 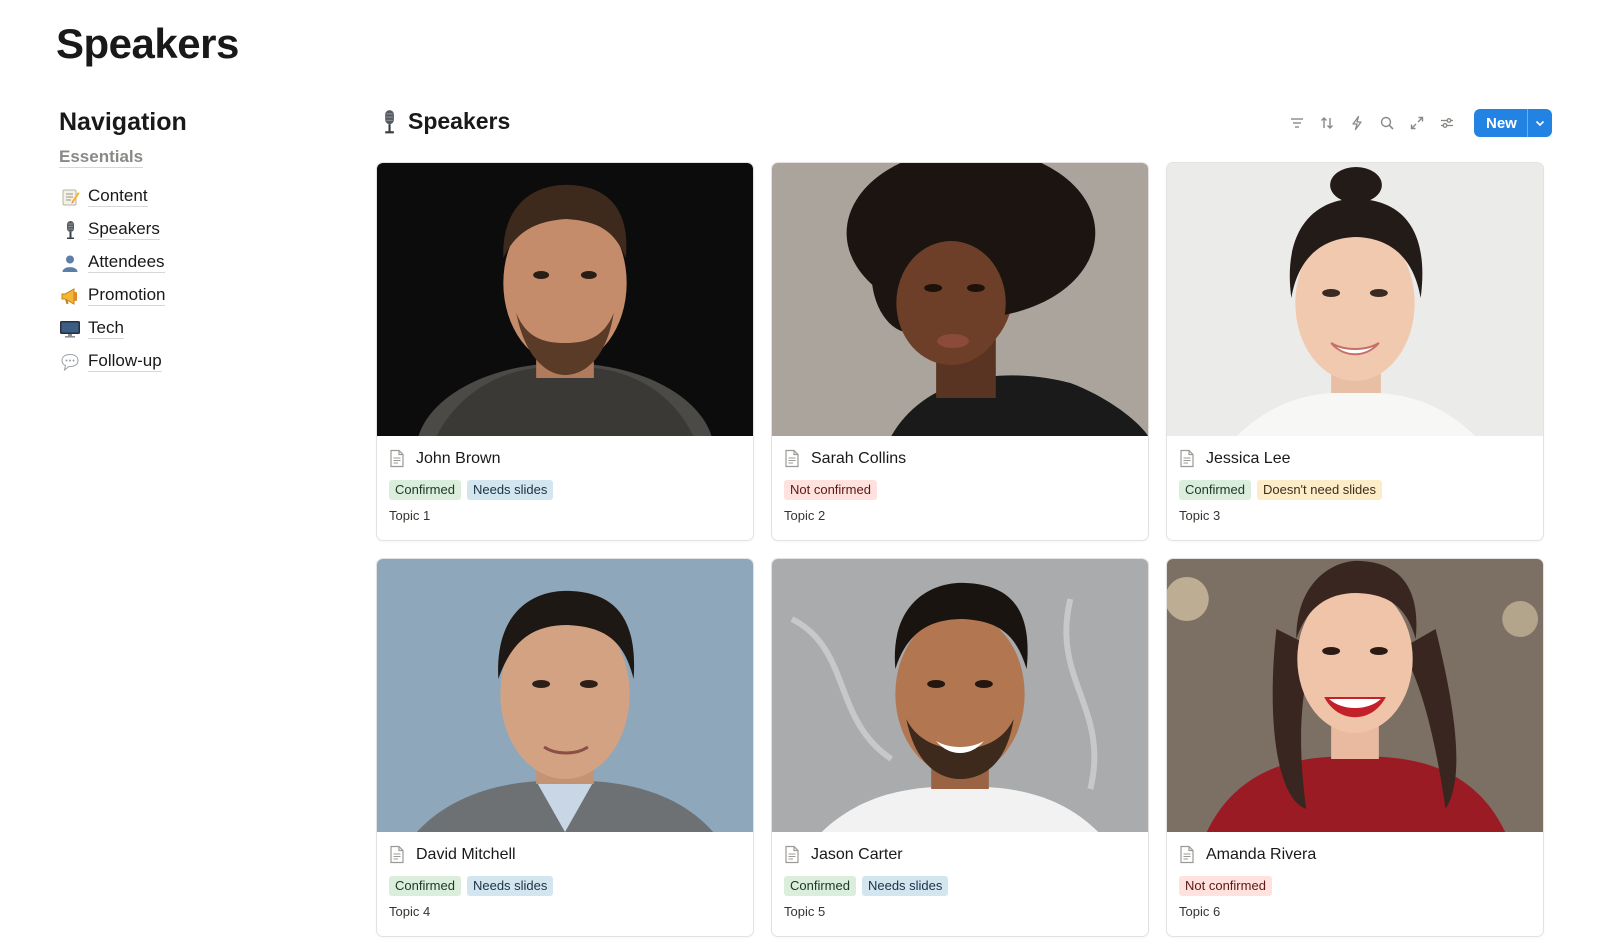 I want to click on topic-text: Topic 5, so click(x=805, y=911).